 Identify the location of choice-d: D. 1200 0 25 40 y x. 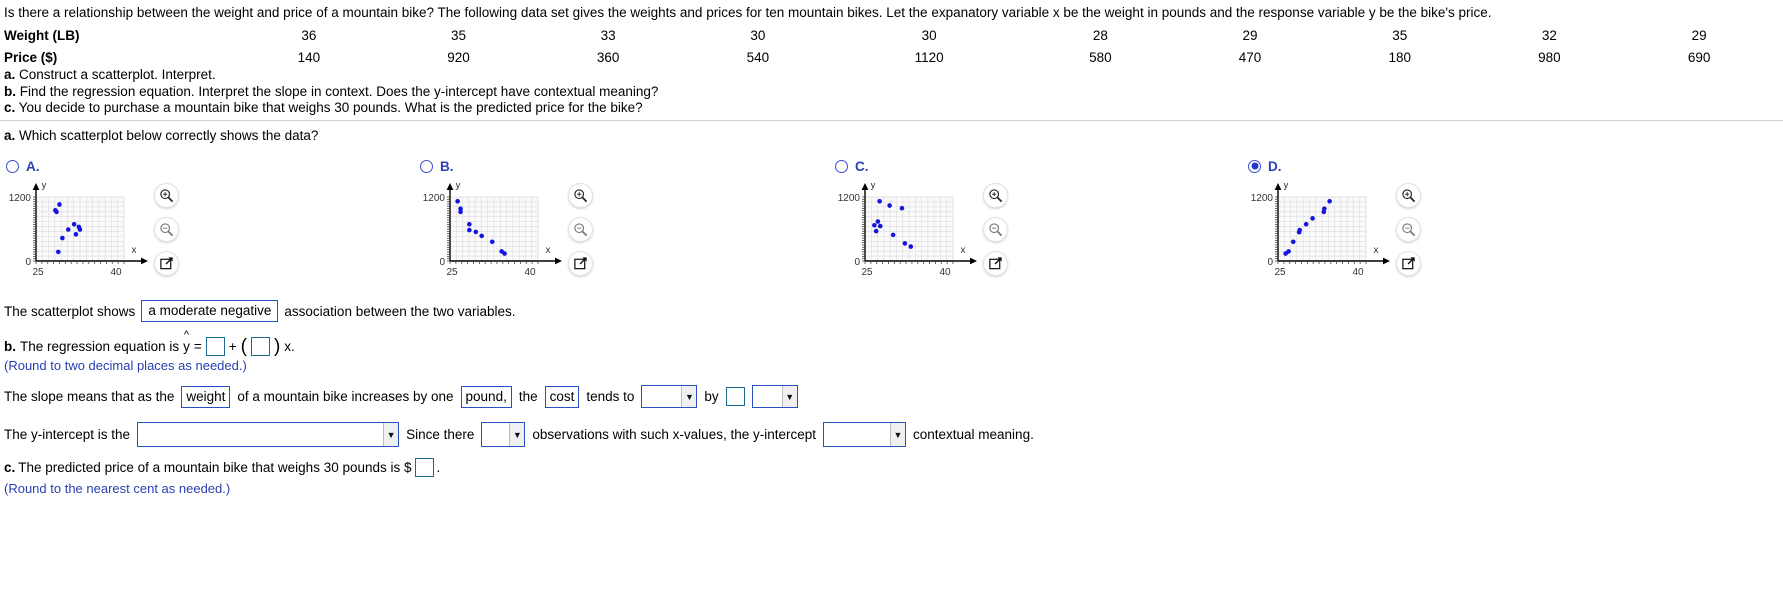
(1343, 220).